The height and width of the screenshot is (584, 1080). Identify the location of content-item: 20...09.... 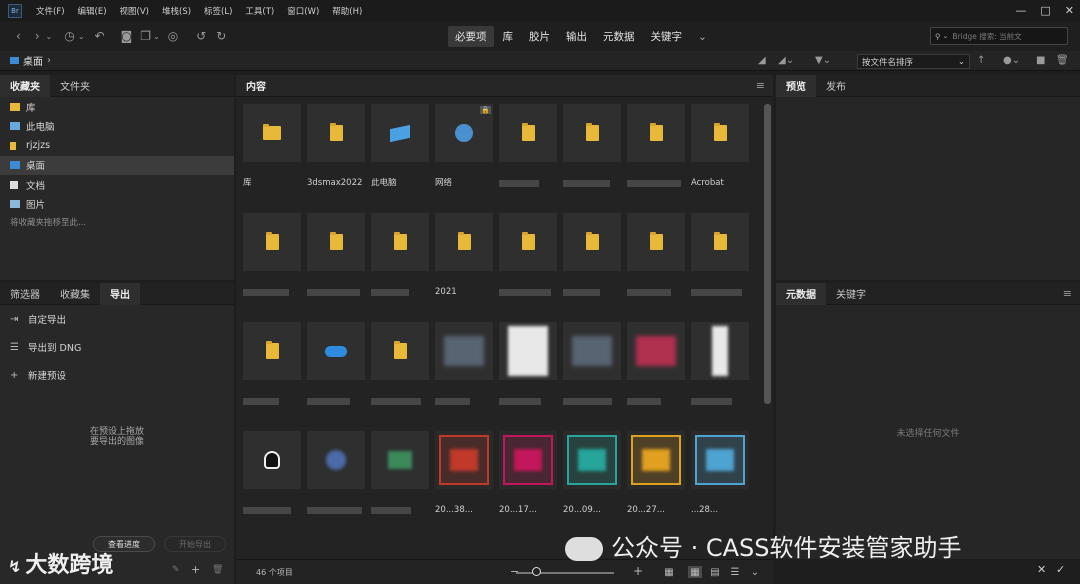
(592, 473).